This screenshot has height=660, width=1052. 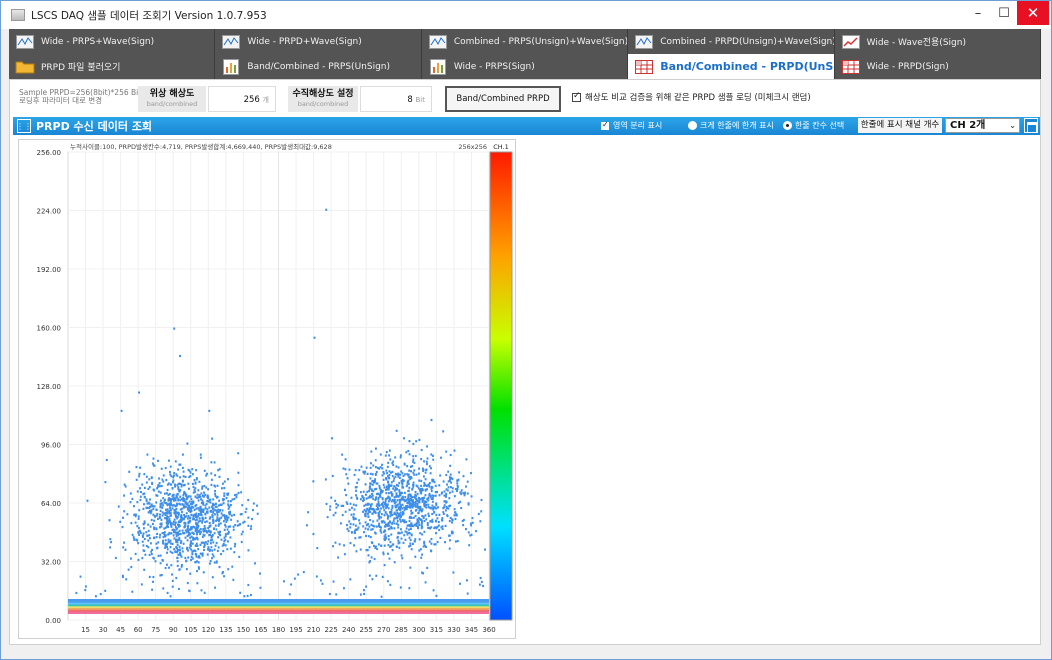 I want to click on chevron-down-icon: ⌄, so click(x=1012, y=125).